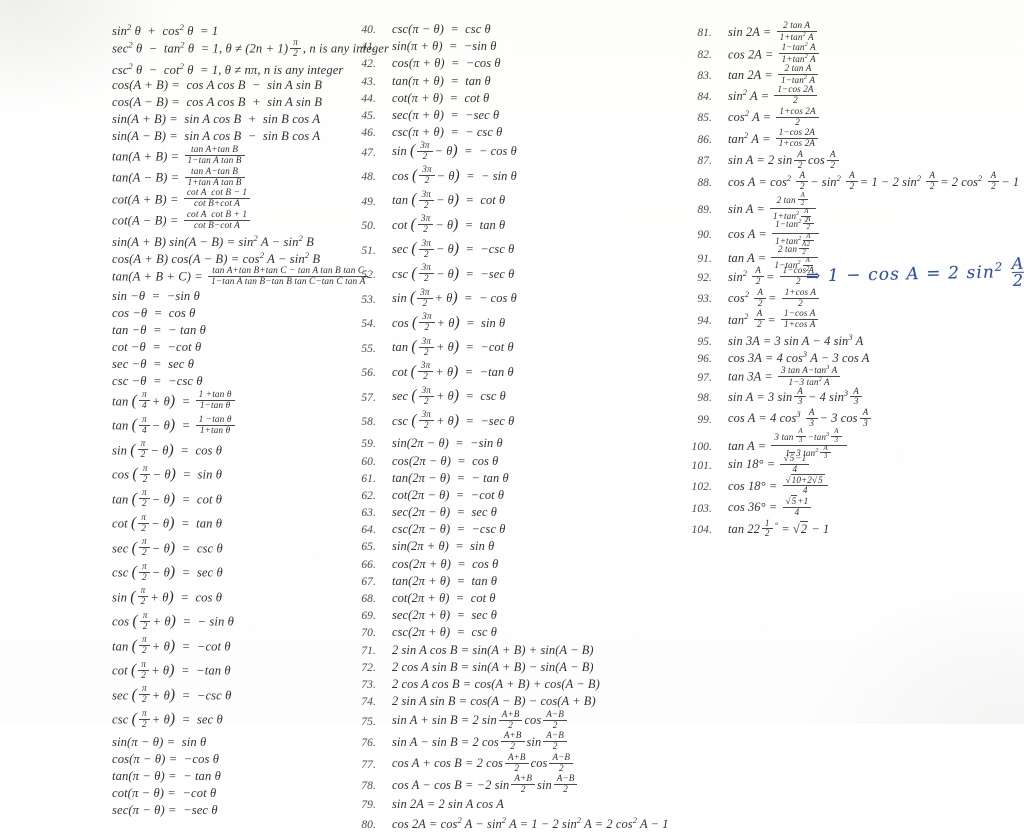 The width and height of the screenshot is (1024, 832). What do you see at coordinates (704, 377) in the screenshot?
I see `formula-number: 97.` at bounding box center [704, 377].